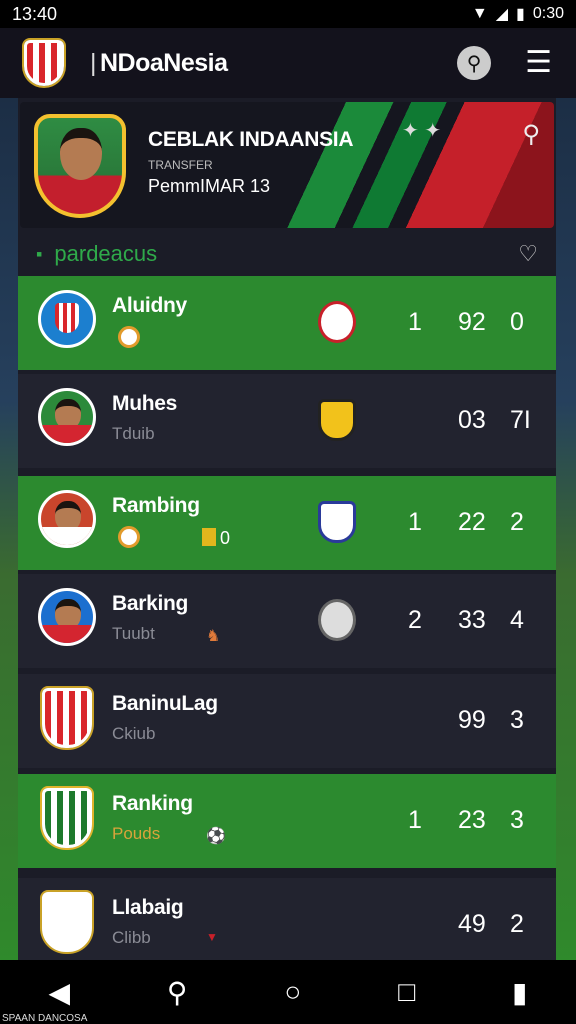 This screenshot has height=1024, width=576. Describe the element at coordinates (538, 63) in the screenshot. I see `menu-icon: ☰` at that location.